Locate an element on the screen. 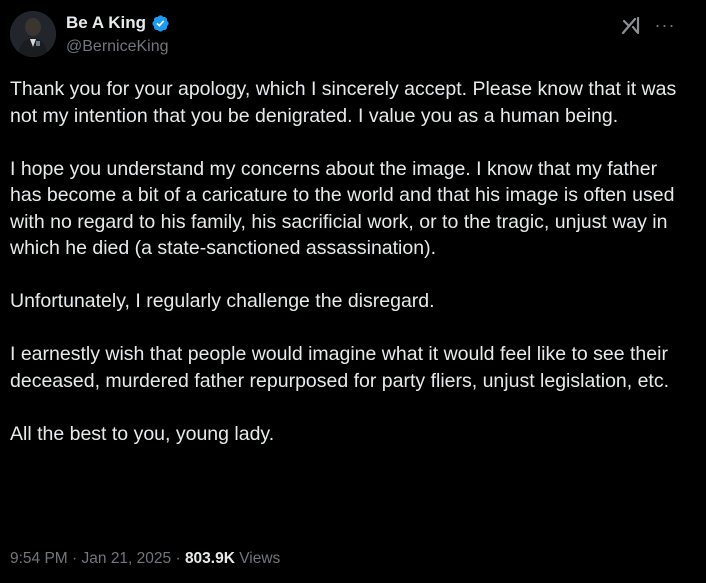 This screenshot has height=583, width=706. avatar is located at coordinates (33, 34).